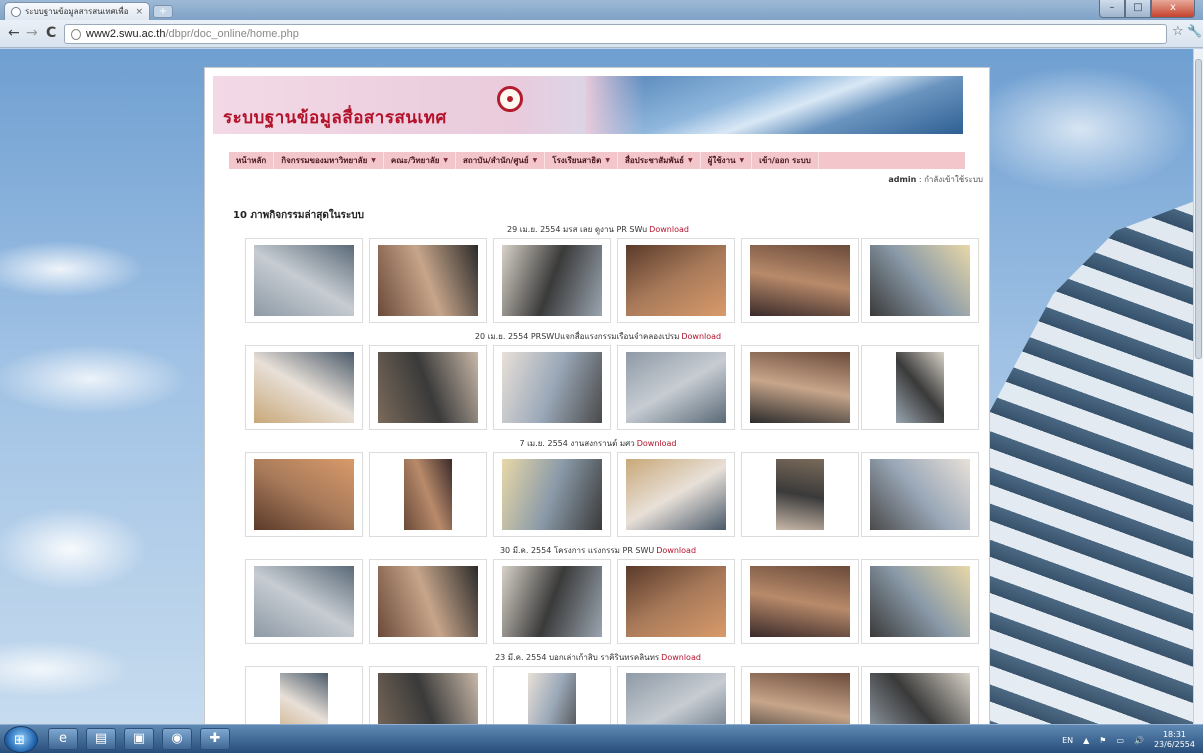 This screenshot has width=1203, height=753. Describe the element at coordinates (101, 739) in the screenshot. I see `file-explorer-icon: ▤` at that location.